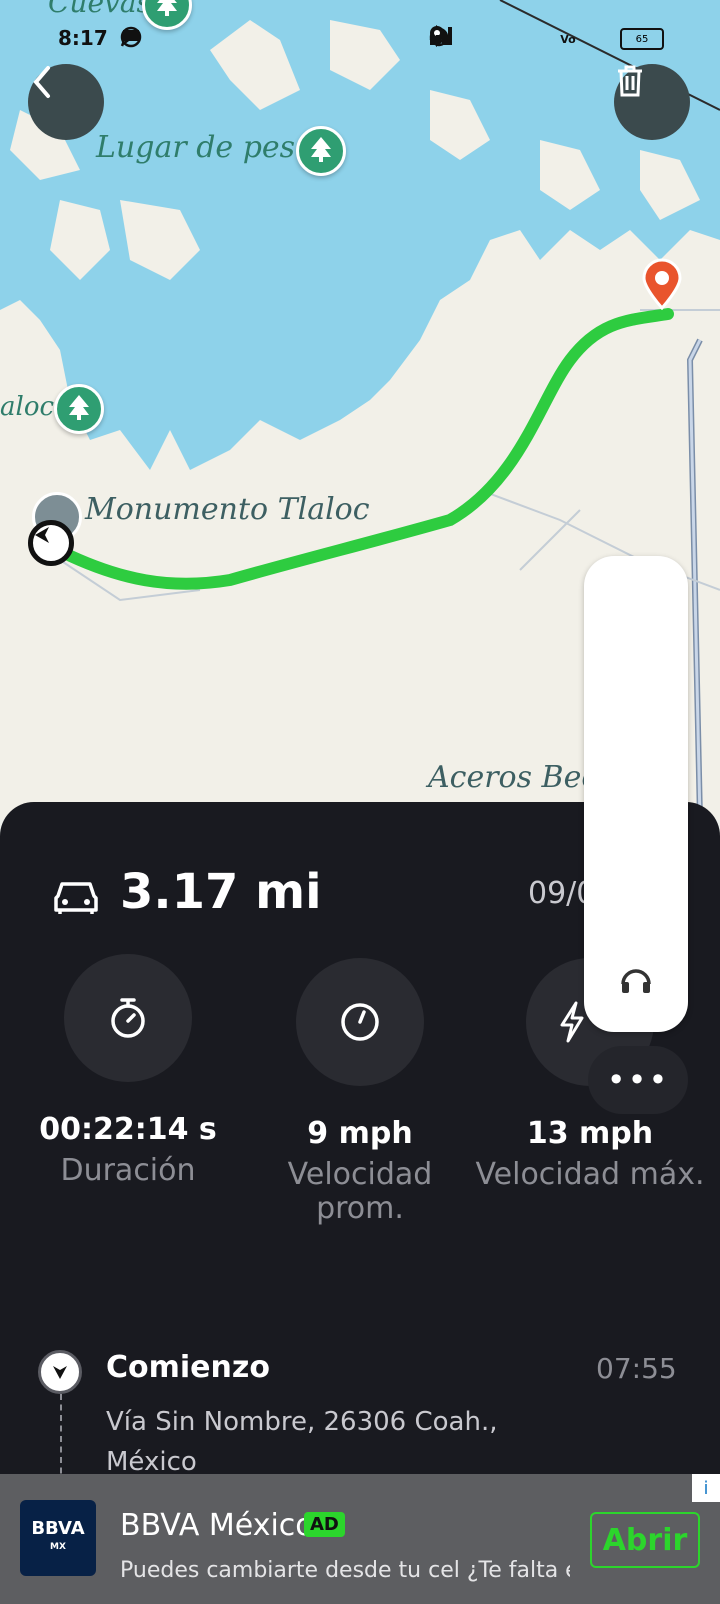 This screenshot has height=1604, width=720. I want to click on bluetooth-icon, so click(473, 38).